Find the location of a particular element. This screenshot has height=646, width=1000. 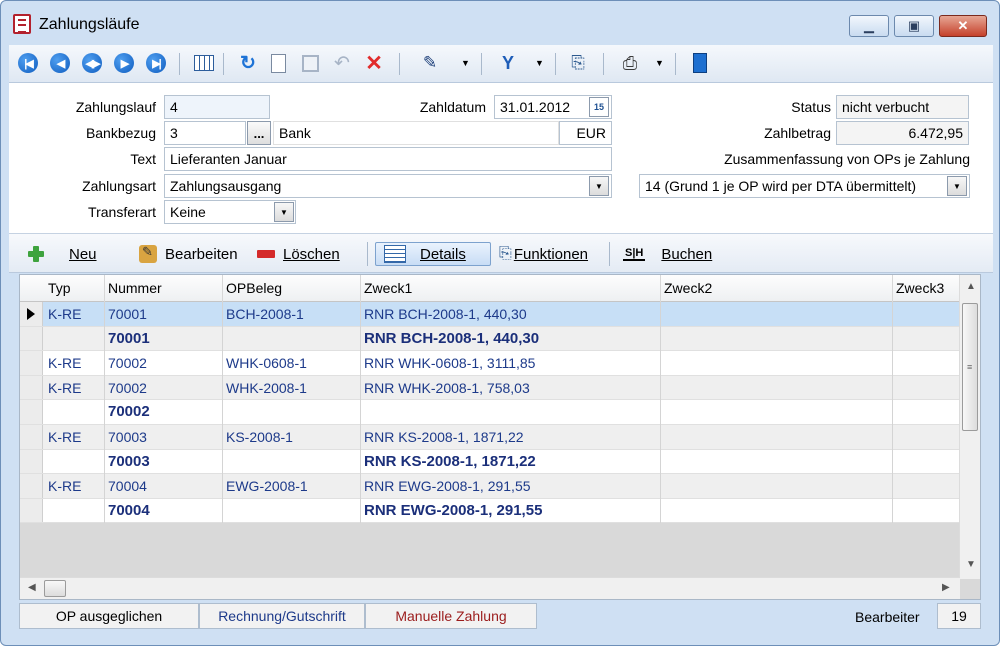

funktionen-button: ⎘ Funktionen is located at coordinates (543, 254).